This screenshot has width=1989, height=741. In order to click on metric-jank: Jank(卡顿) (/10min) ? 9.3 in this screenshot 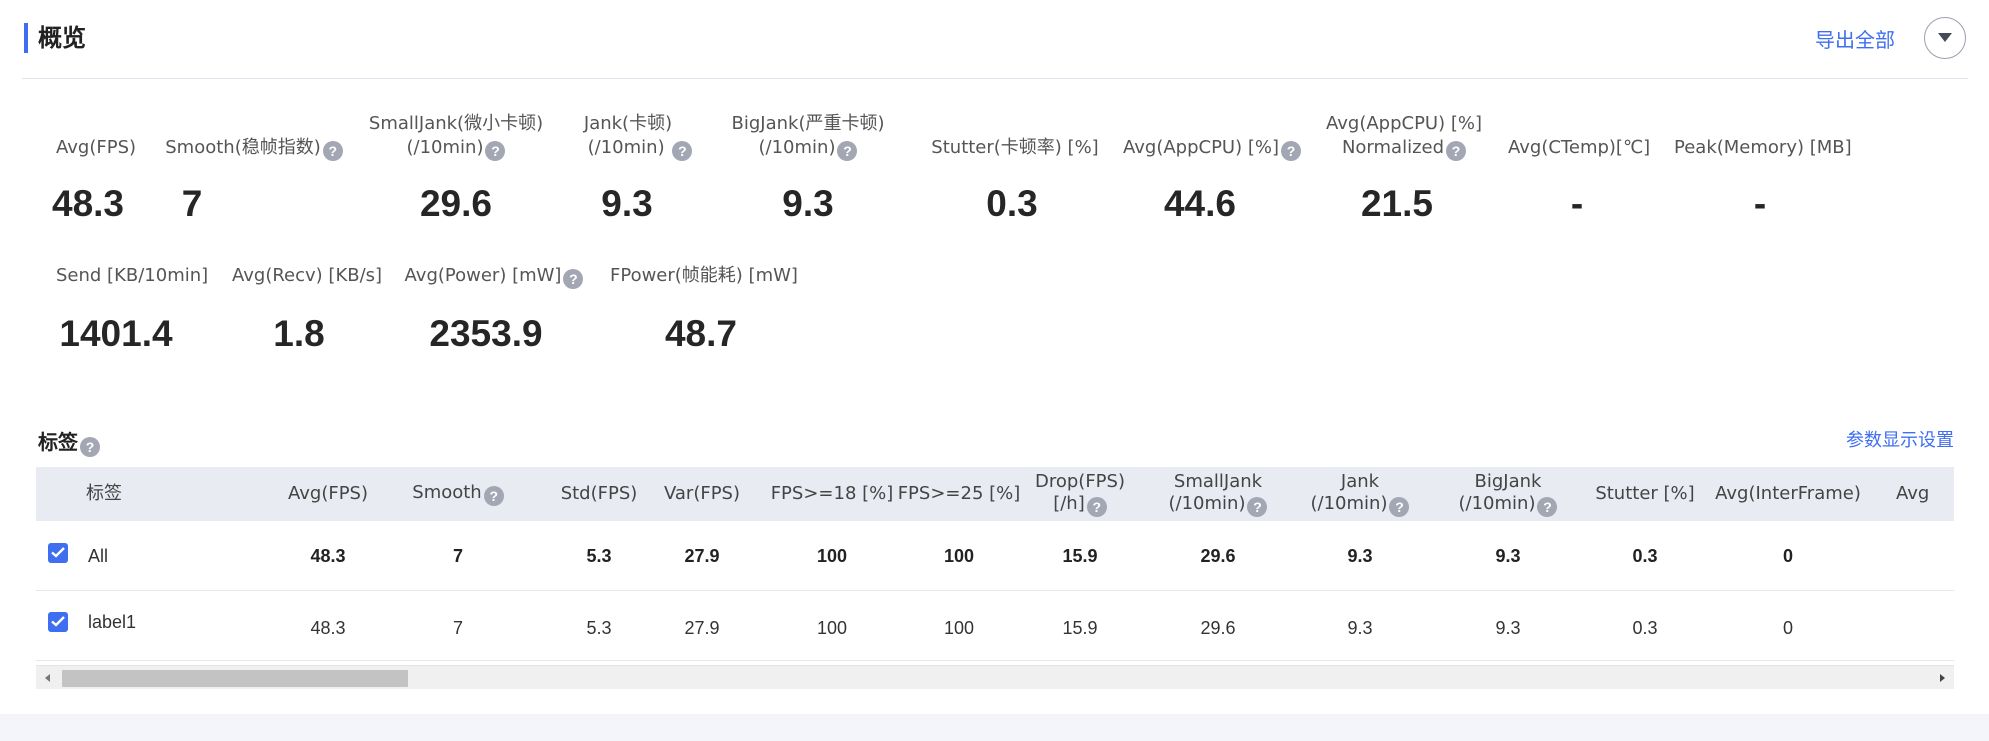, I will do `click(640, 168)`.